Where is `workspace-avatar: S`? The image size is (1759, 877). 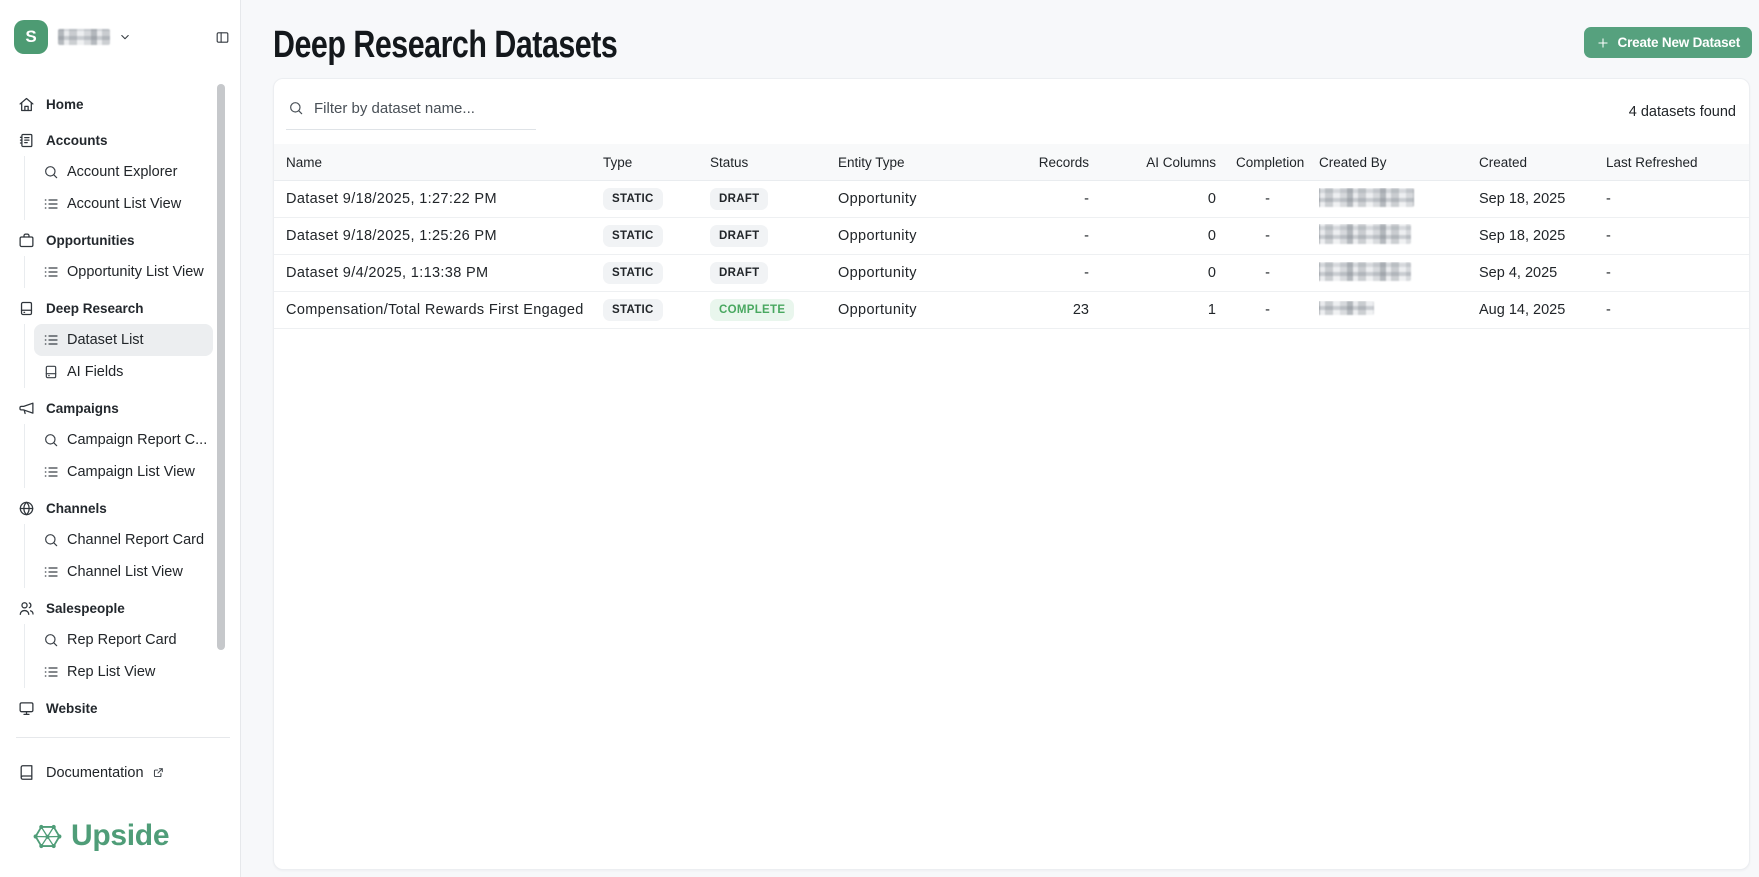
workspace-avatar: S is located at coordinates (31, 37).